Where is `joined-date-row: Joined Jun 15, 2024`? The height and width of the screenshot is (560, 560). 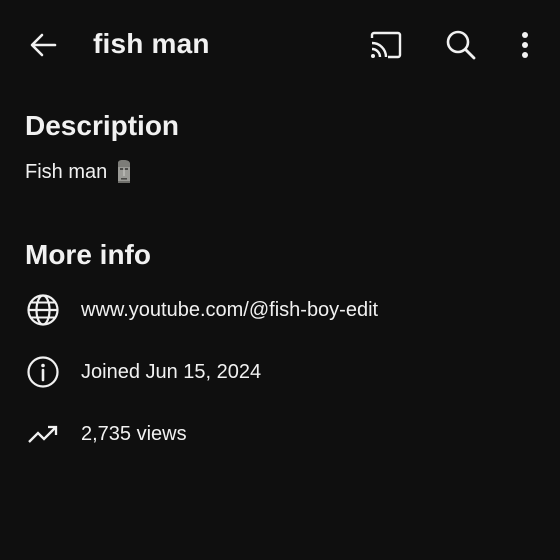
joined-date-row: Joined Jun 15, 2024 is located at coordinates (285, 372).